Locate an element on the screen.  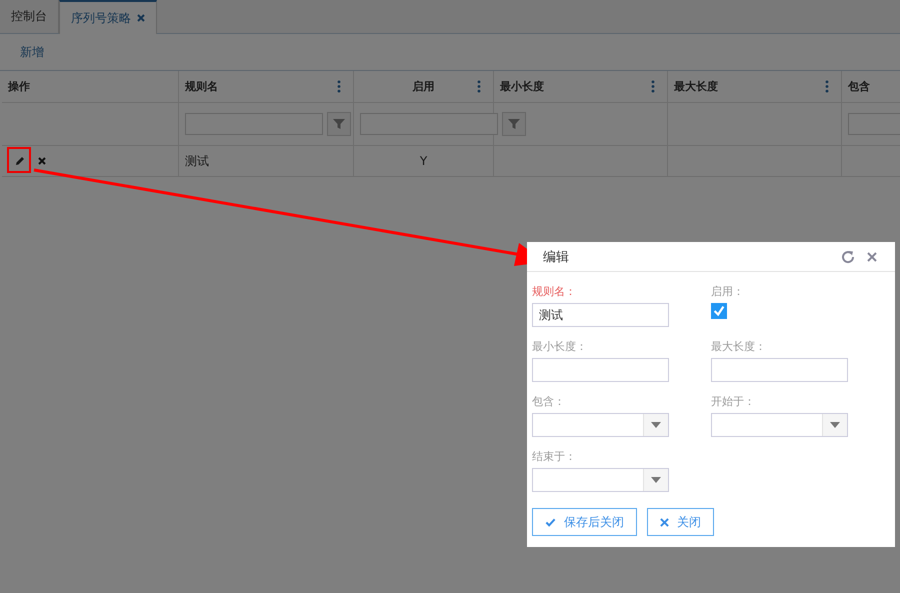
field-label: 包含： is located at coordinates (548, 401).